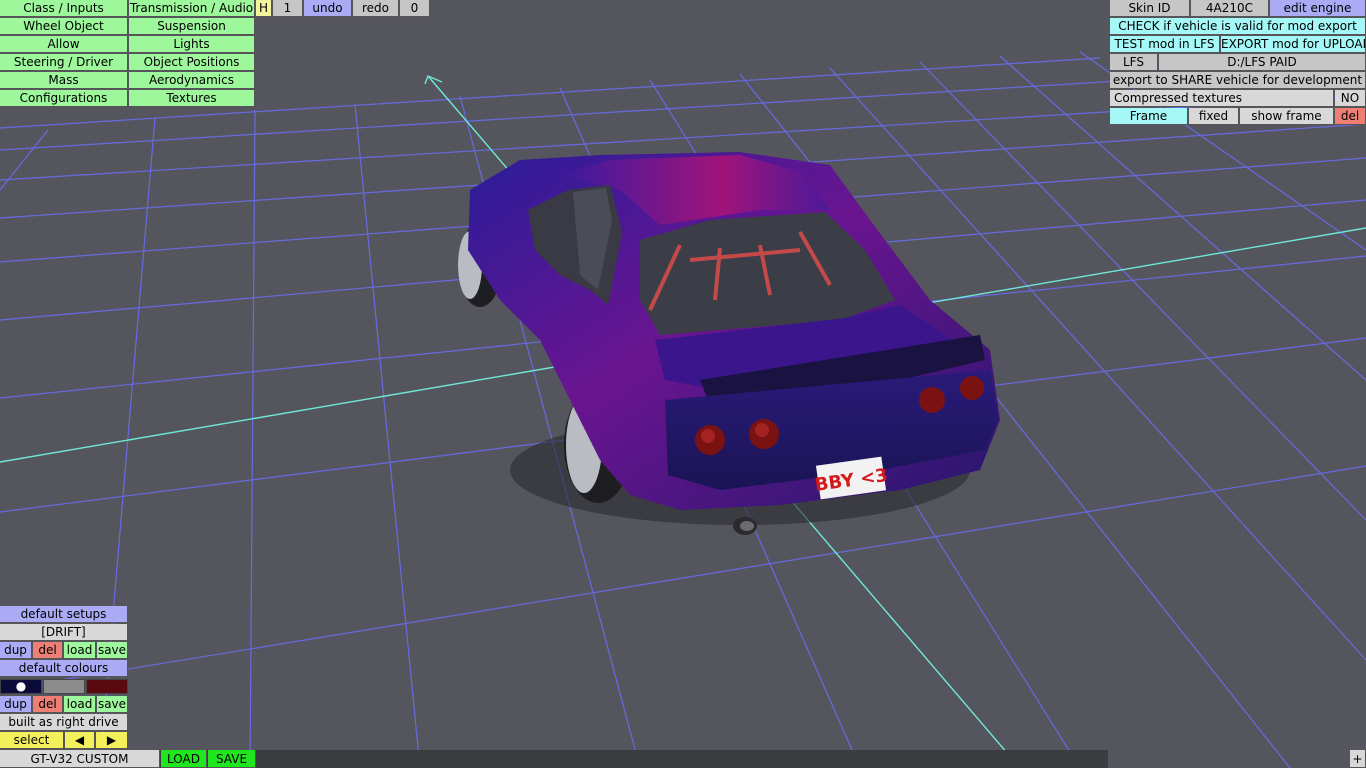  What do you see at coordinates (64, 668) in the screenshot?
I see `default-colours-button: default colours` at bounding box center [64, 668].